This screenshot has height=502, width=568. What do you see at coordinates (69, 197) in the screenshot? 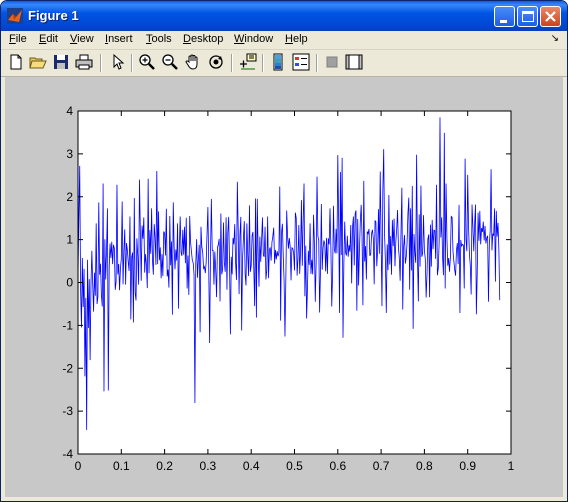
I see `y-tick-label: 2` at bounding box center [69, 197].